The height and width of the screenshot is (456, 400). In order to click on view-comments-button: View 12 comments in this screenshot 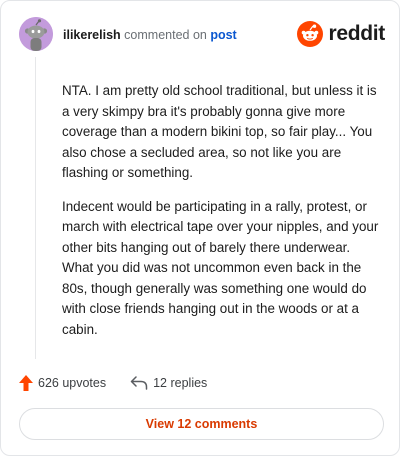, I will do `click(201, 424)`.